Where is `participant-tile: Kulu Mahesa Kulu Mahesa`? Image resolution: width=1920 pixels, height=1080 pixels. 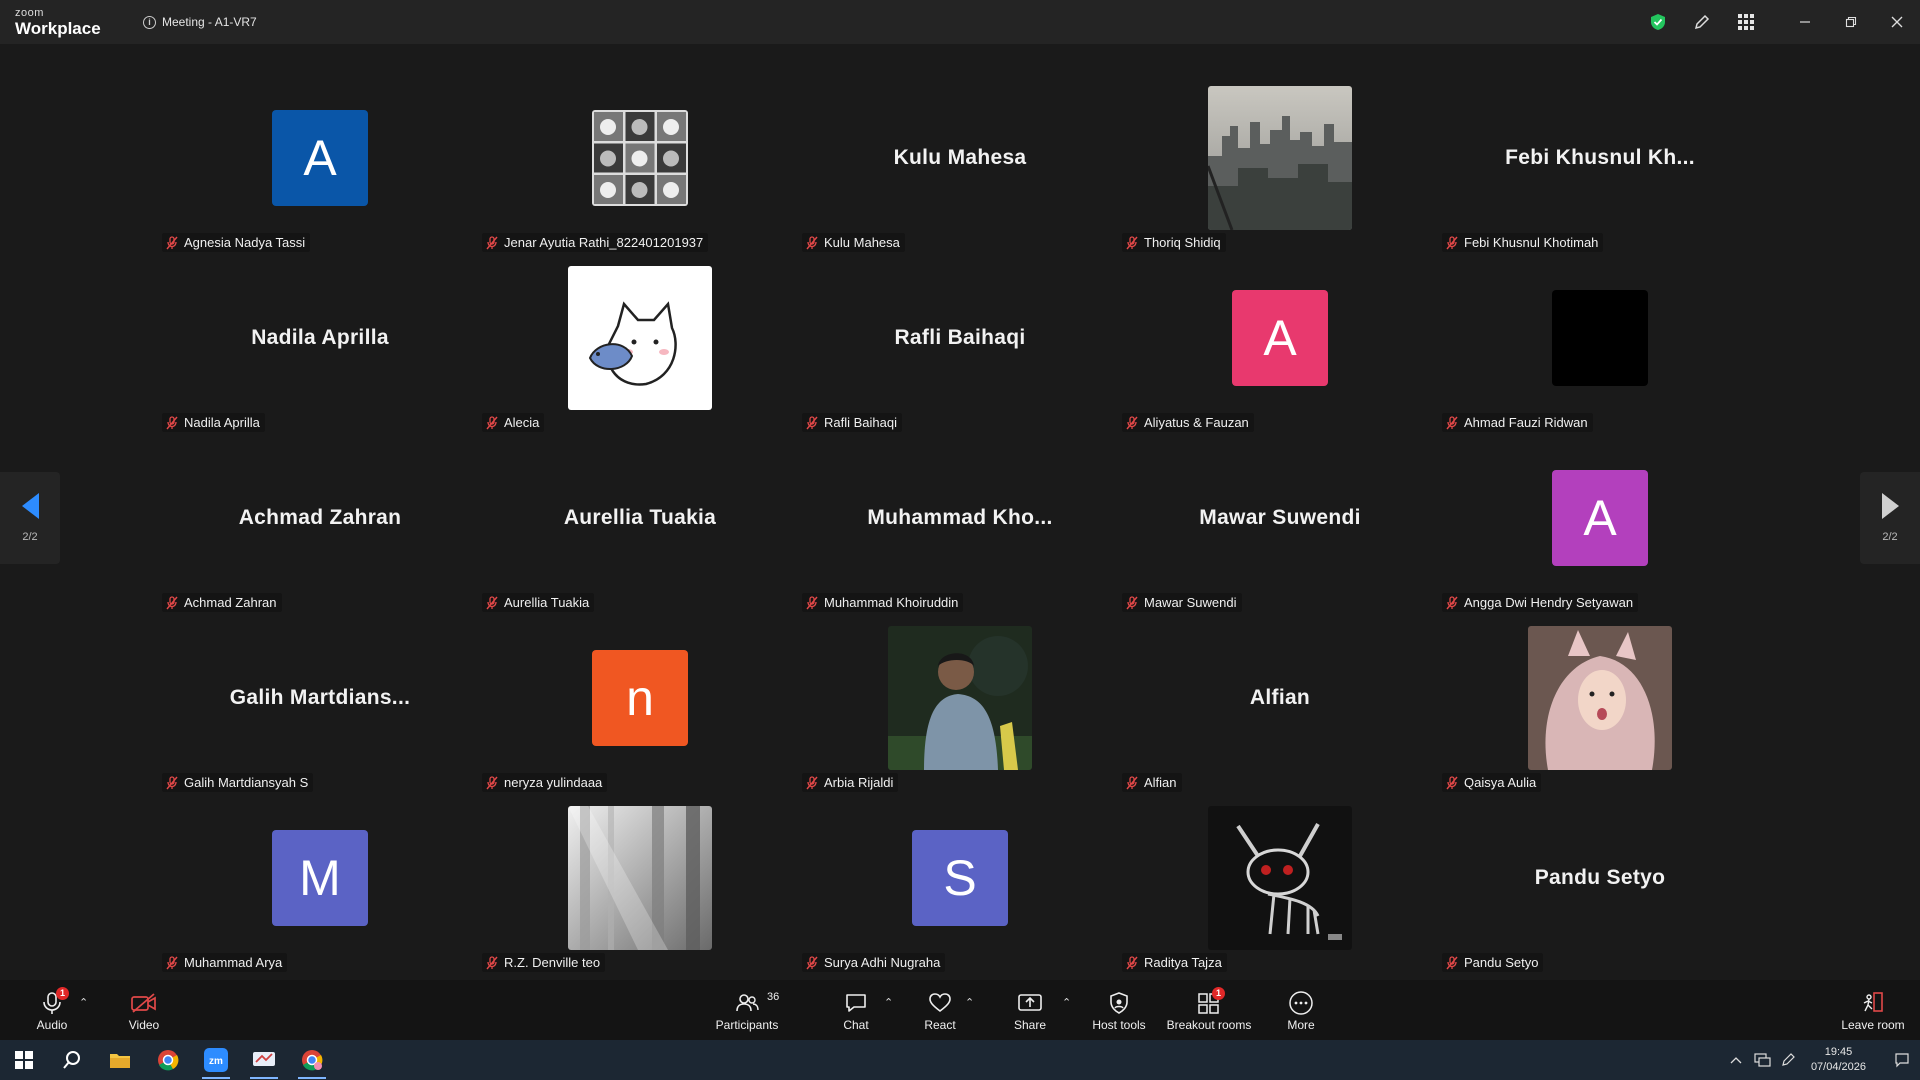
participant-tile: Kulu Mahesa Kulu Mahesa is located at coordinates (960, 166).